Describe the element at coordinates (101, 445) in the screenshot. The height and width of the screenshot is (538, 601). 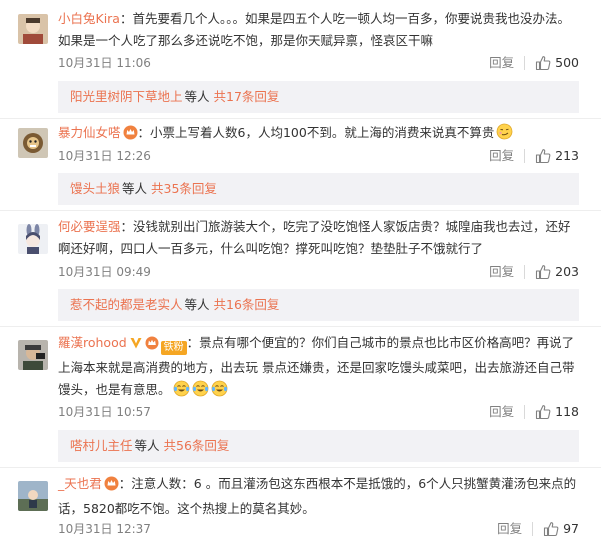
I see `sub-reply-user: 嗒村儿主任` at that location.